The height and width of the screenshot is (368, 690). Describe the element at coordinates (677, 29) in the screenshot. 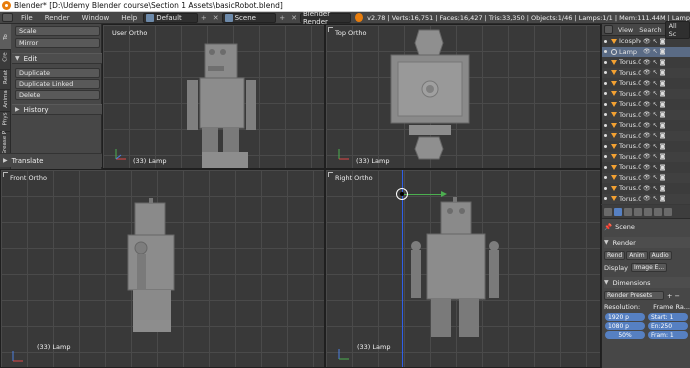

I see `outliner-display-mode: All Sc` at that location.